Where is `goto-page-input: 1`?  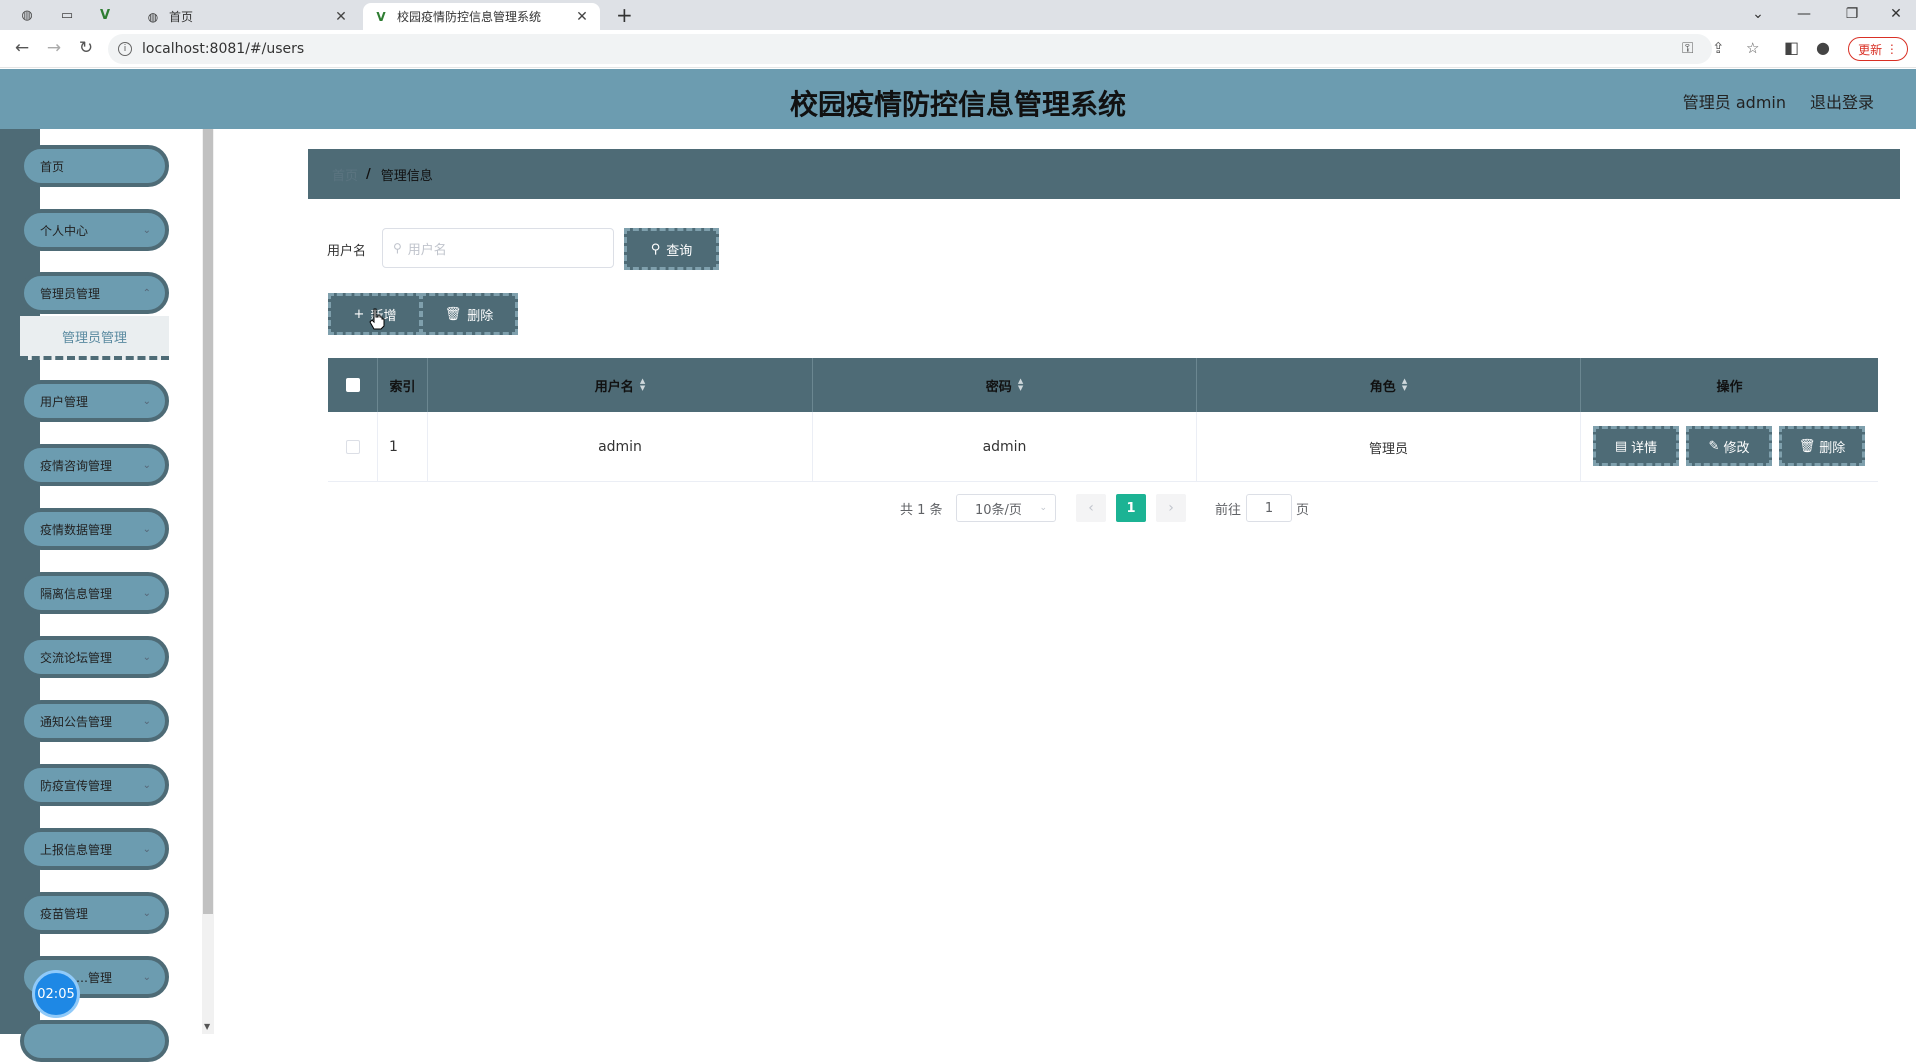 goto-page-input: 1 is located at coordinates (1269, 508).